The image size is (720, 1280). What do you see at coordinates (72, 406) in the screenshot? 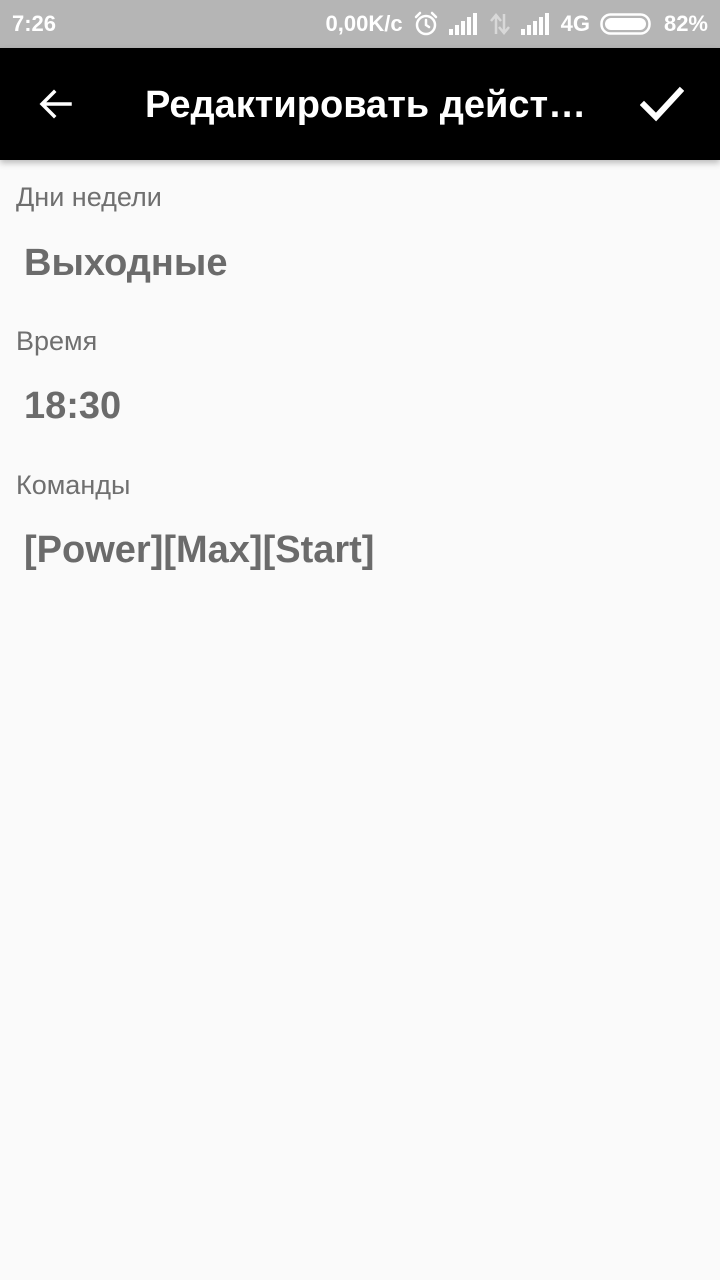
I see `time-value: 18:30` at bounding box center [72, 406].